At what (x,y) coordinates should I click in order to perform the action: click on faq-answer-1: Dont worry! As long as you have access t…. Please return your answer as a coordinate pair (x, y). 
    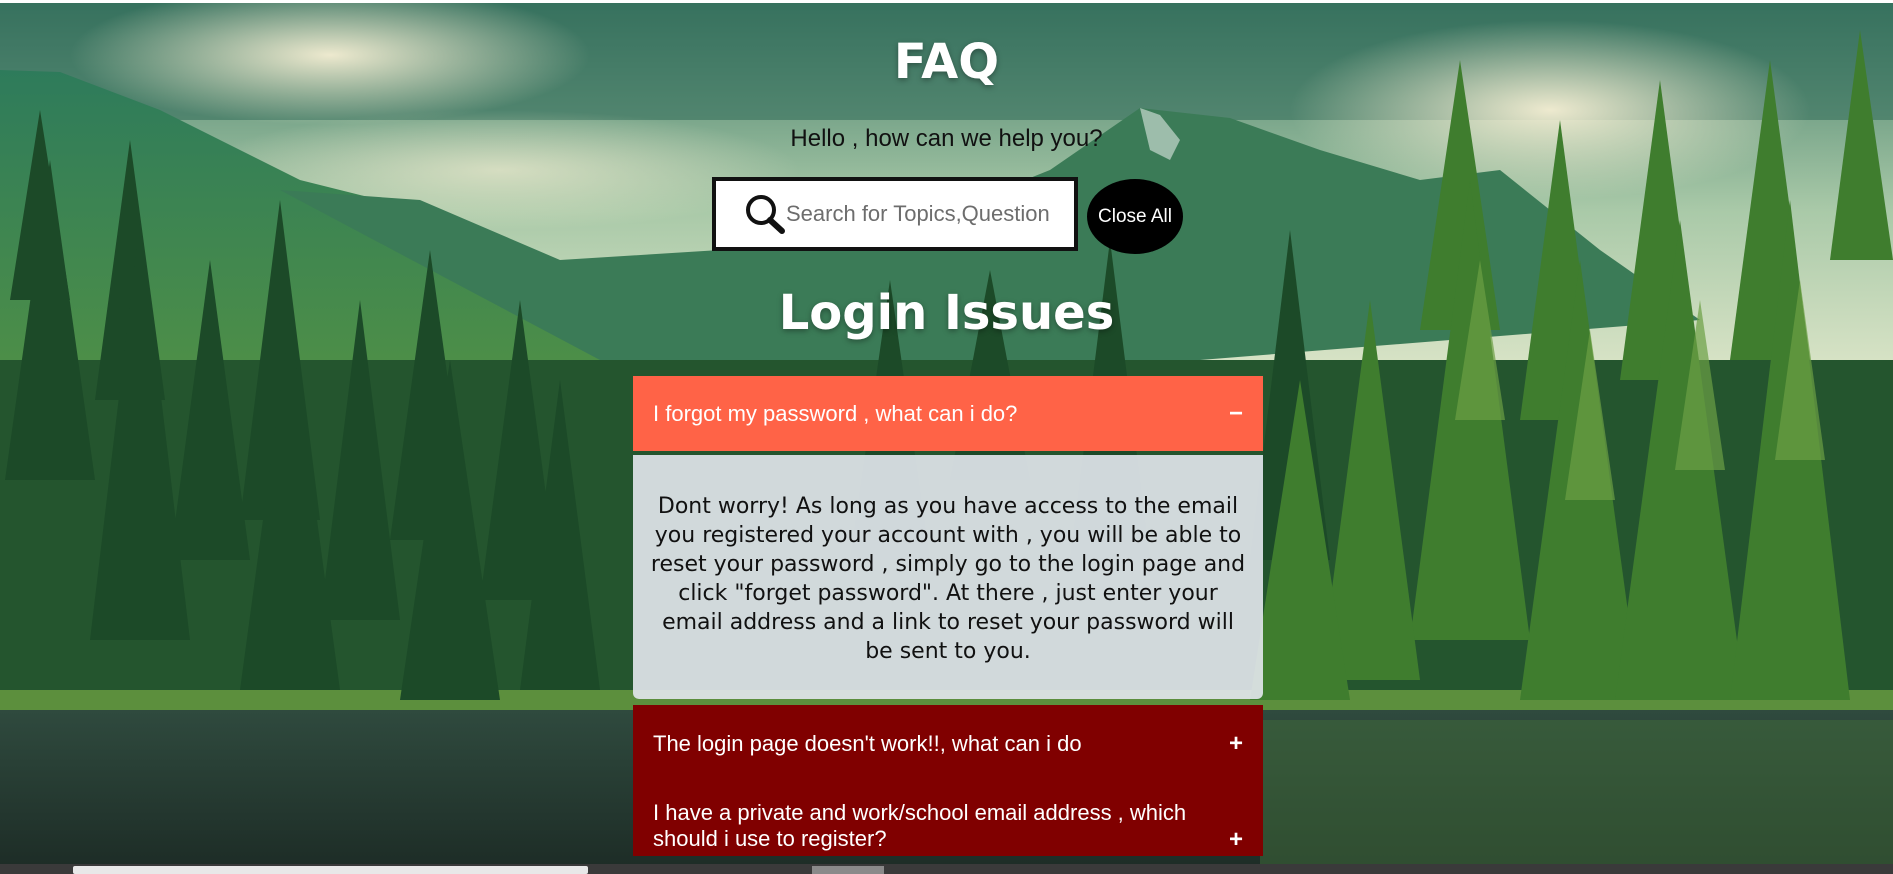
    Looking at the image, I should click on (948, 577).